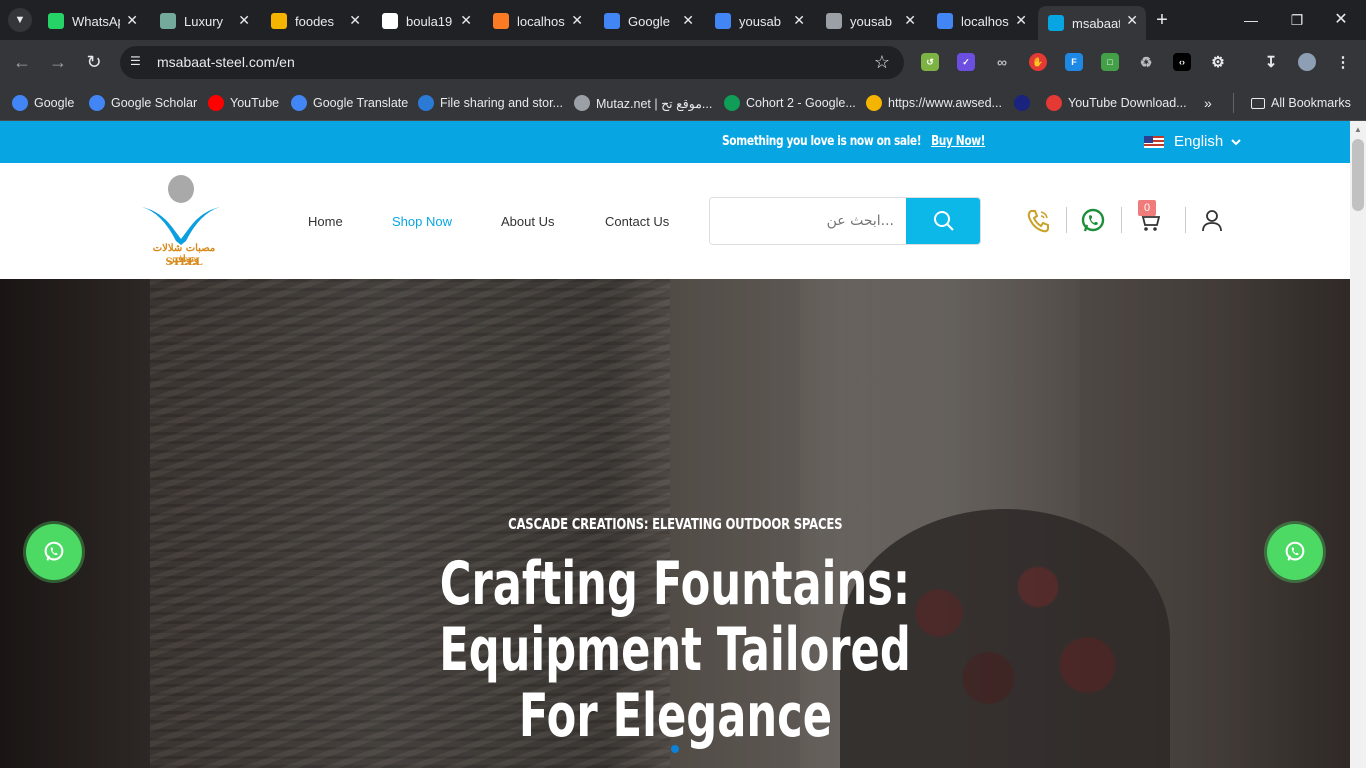 The width and height of the screenshot is (1366, 768). Describe the element at coordinates (882, 62) in the screenshot. I see `bookmark-star-icon: ☆` at that location.